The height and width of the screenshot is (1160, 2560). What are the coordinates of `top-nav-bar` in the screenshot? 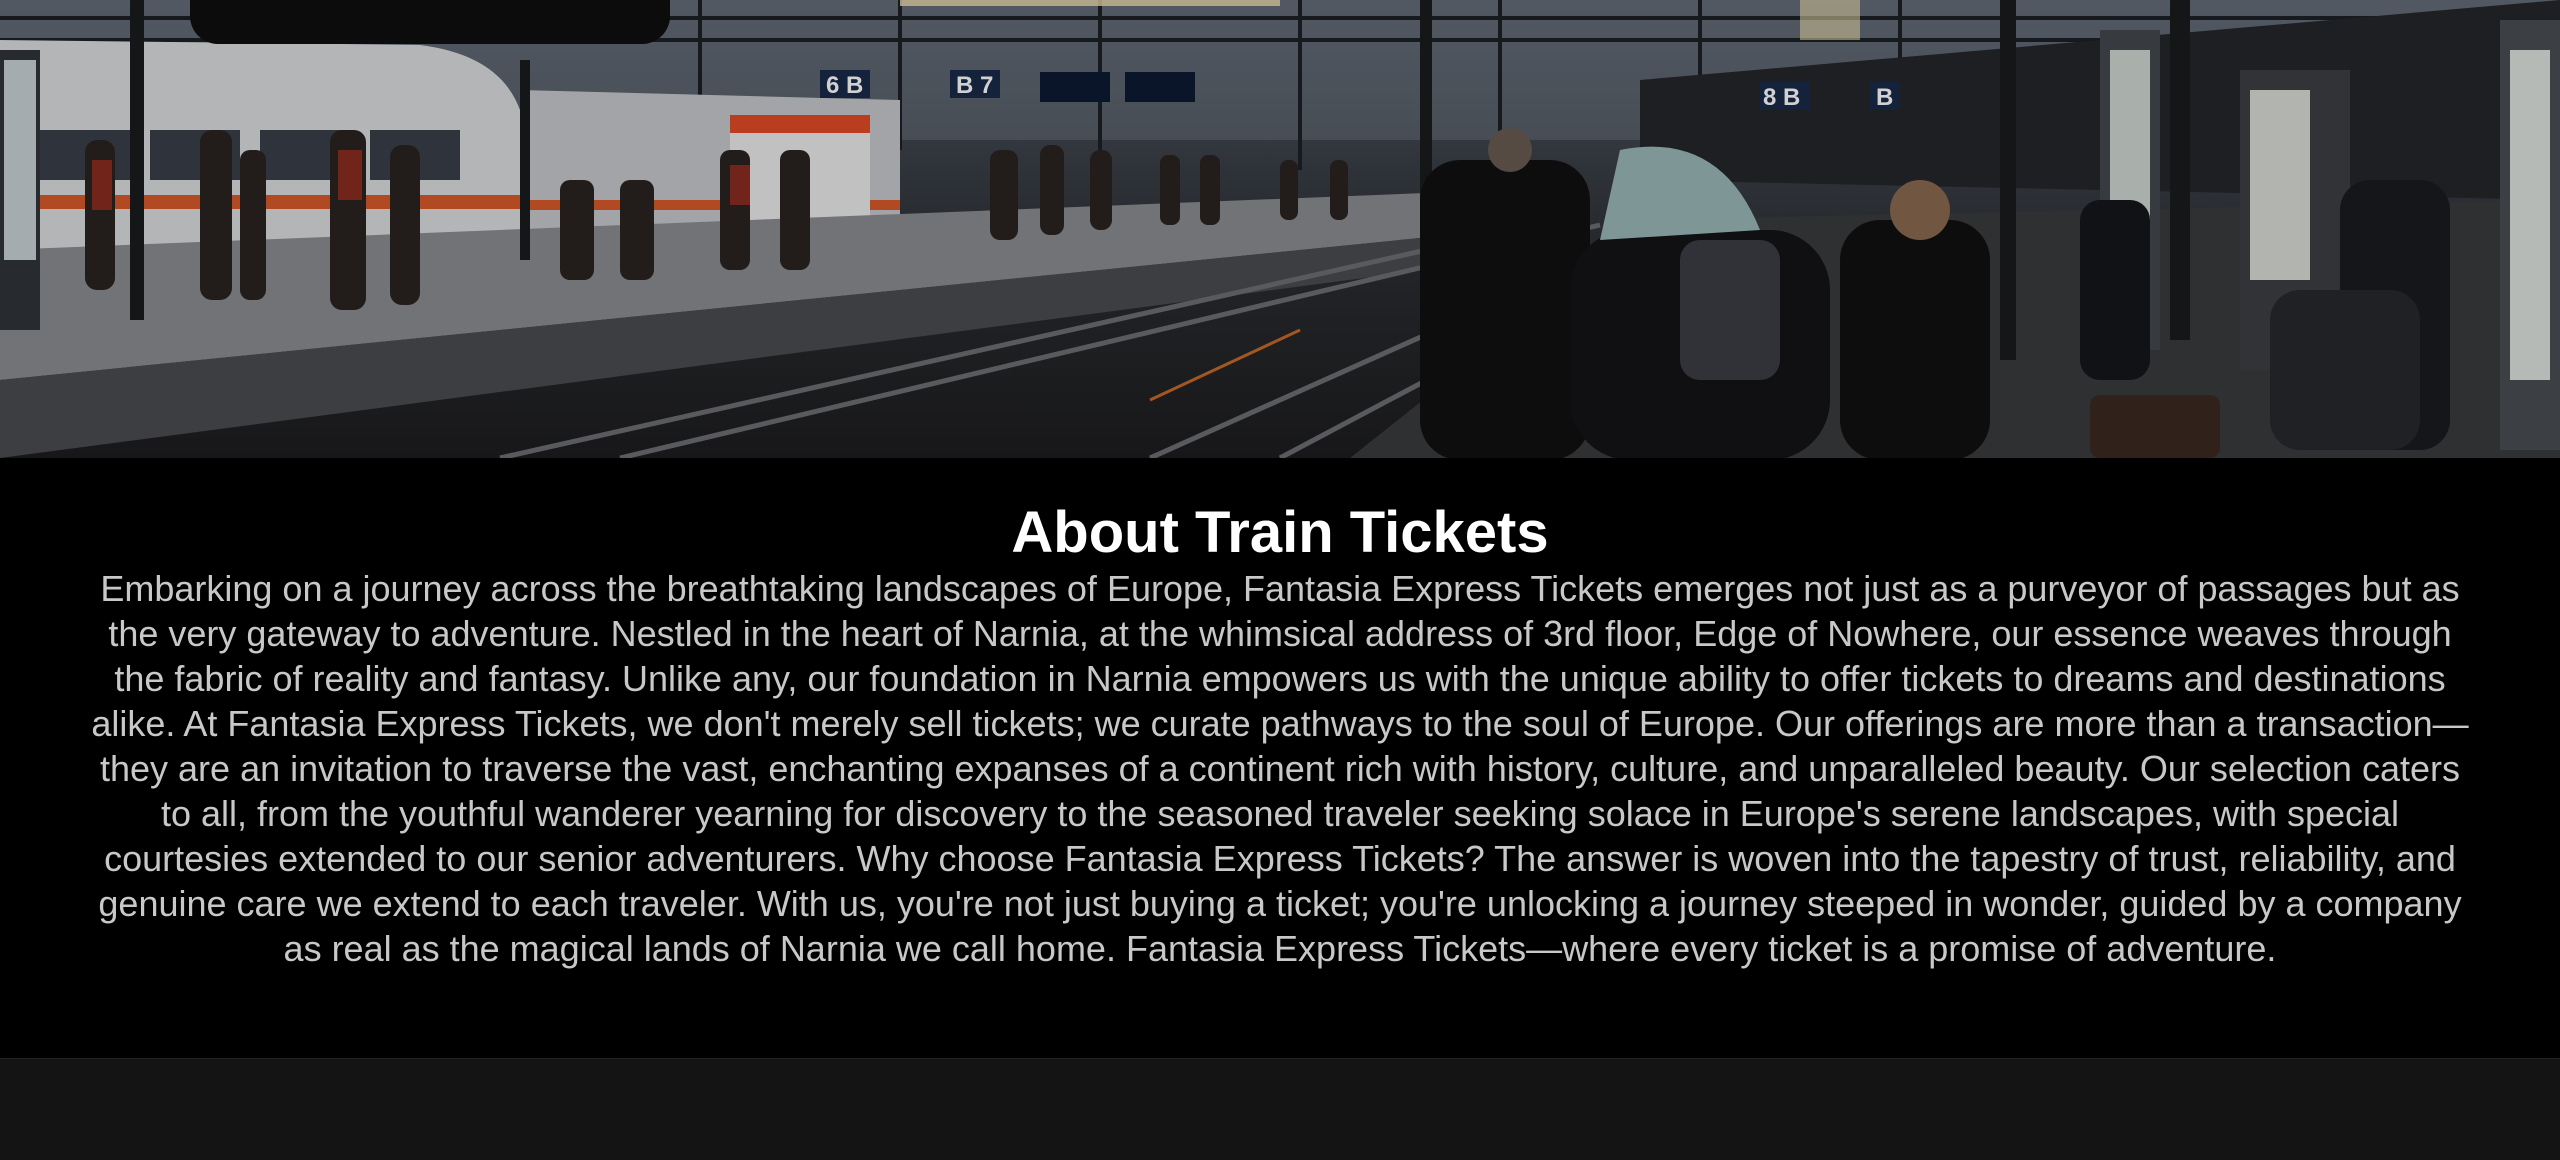 It's located at (430, 22).